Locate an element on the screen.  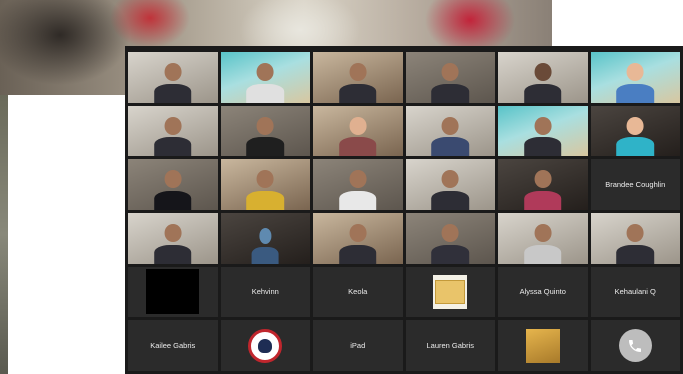
participant-name-tile: iPad is located at coordinates (358, 345).